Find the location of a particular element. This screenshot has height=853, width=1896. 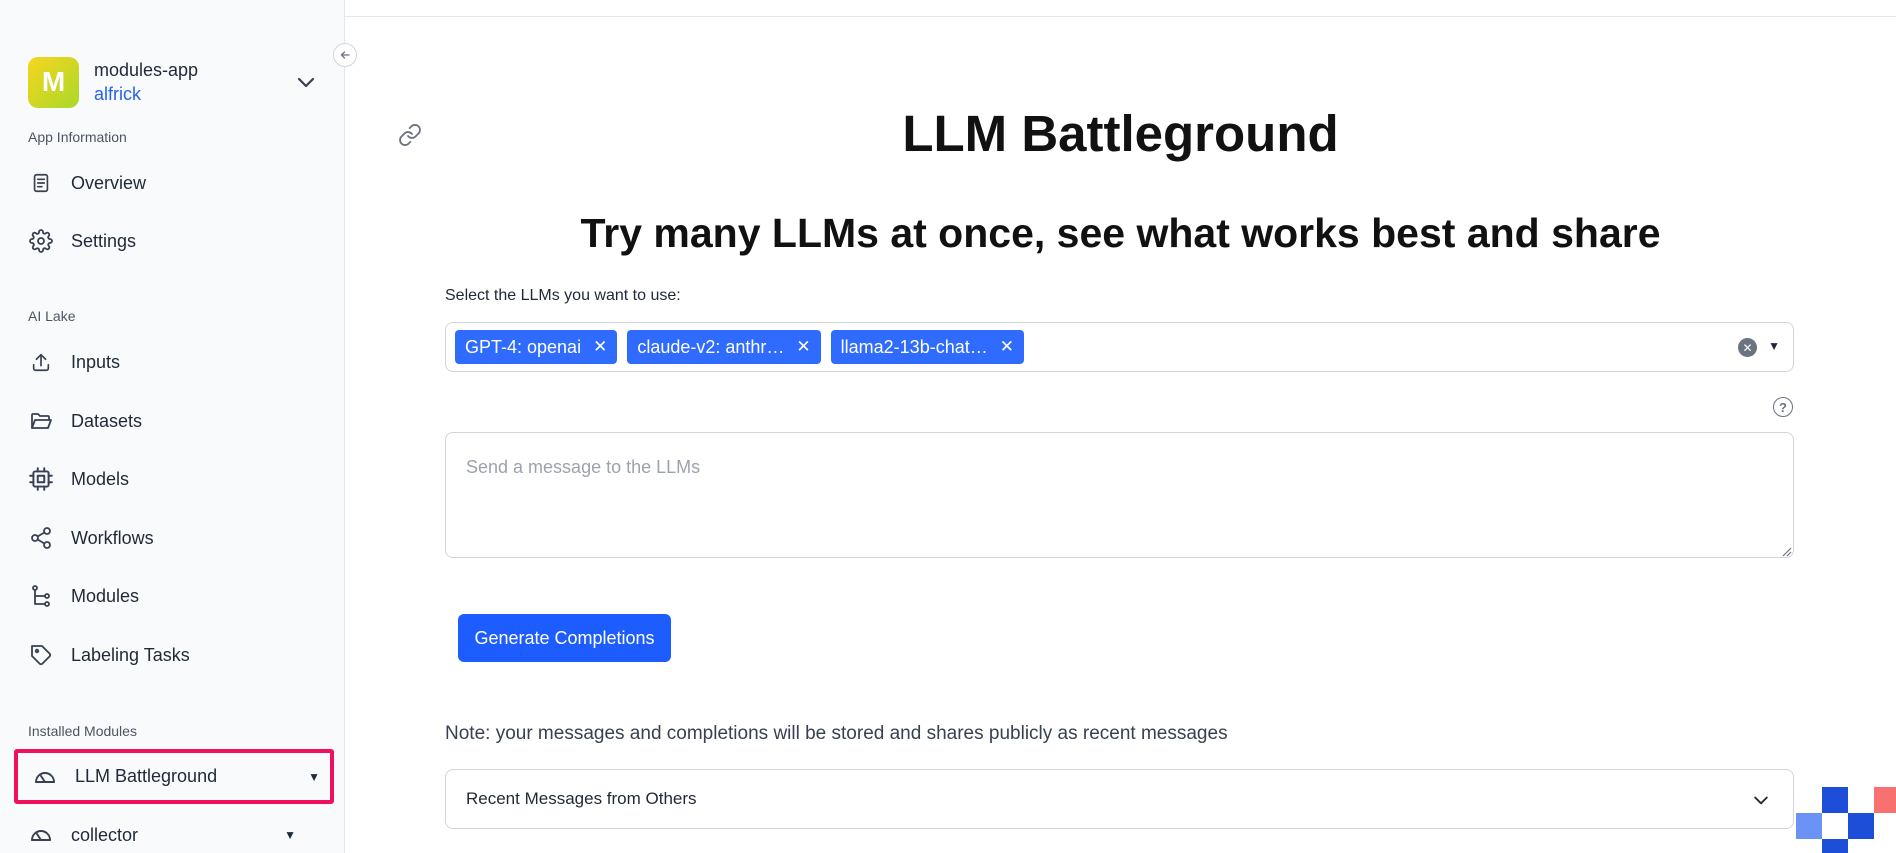

sidebar-item-overview: Overview is located at coordinates (173, 183).